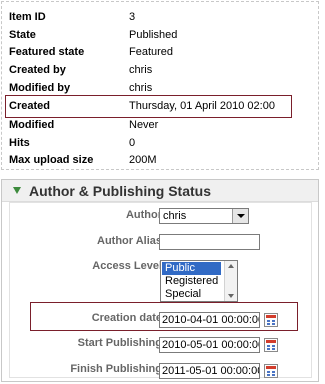 This screenshot has height=384, width=325. Describe the element at coordinates (129, 241) in the screenshot. I see `author-alias-label: Author Alias` at that location.